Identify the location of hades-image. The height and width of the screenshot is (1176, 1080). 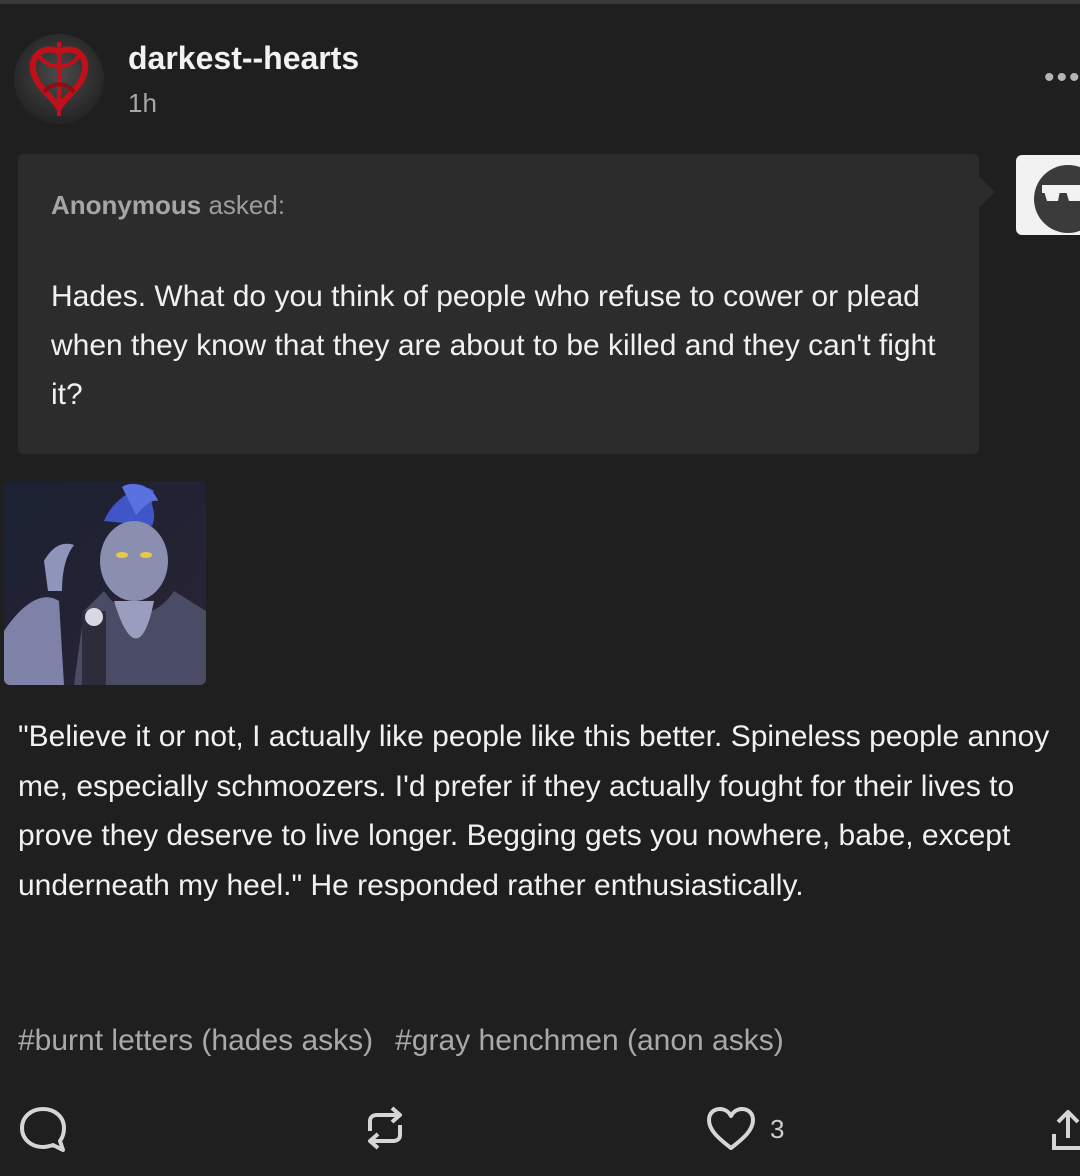
(105, 583).